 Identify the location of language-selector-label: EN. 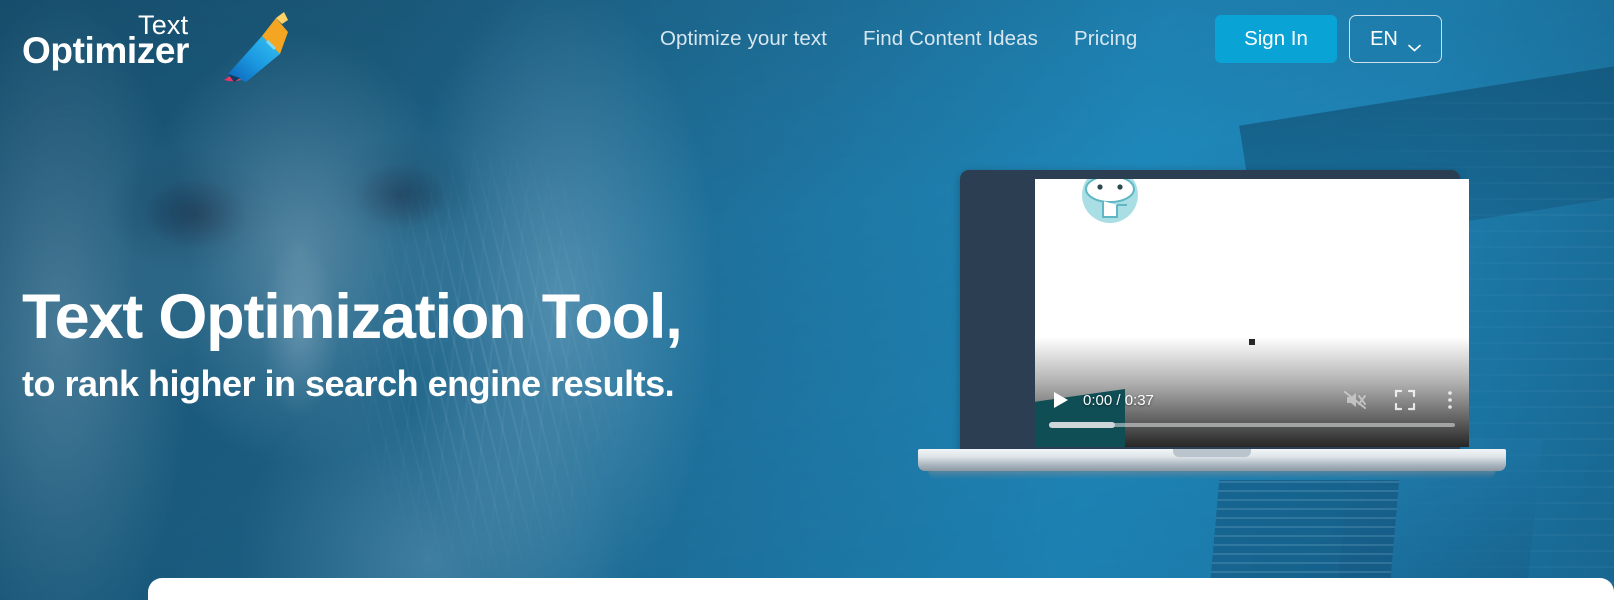
(1384, 38).